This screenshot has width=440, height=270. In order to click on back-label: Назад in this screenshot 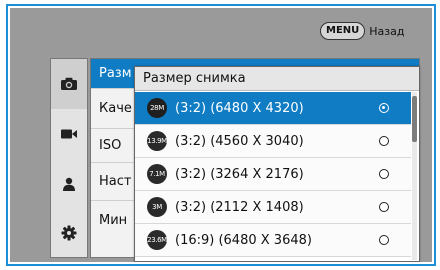, I will do `click(387, 31)`.